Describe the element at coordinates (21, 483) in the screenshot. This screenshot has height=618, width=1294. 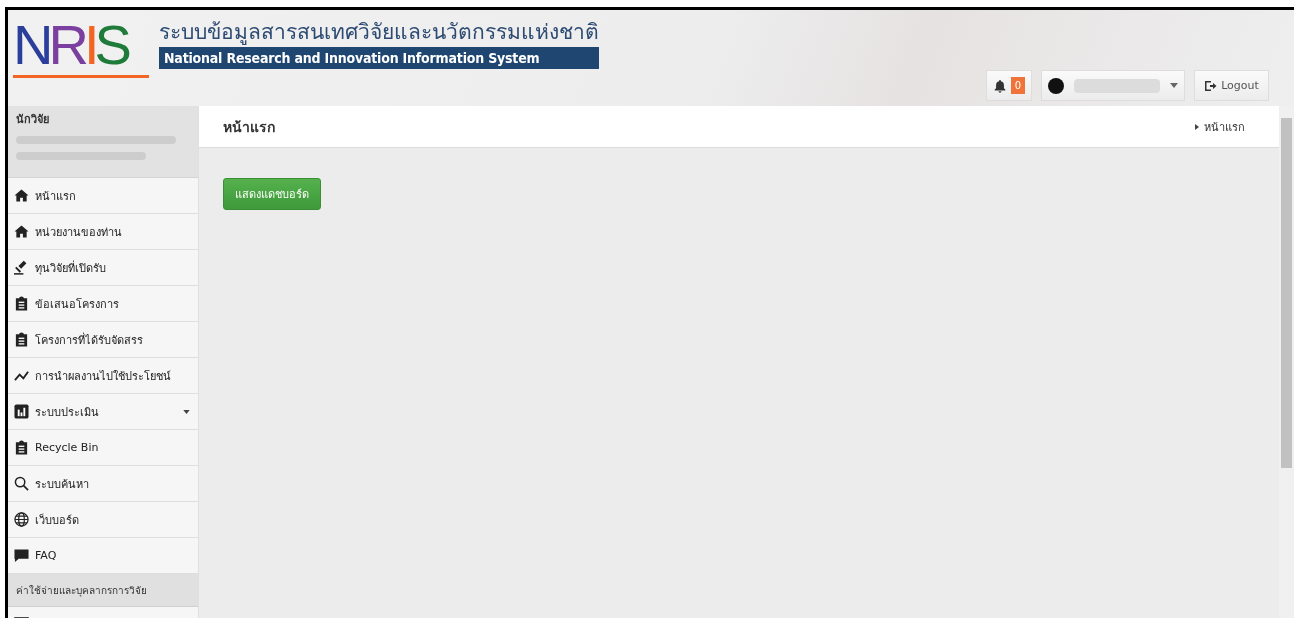
I see `search-icon` at that location.